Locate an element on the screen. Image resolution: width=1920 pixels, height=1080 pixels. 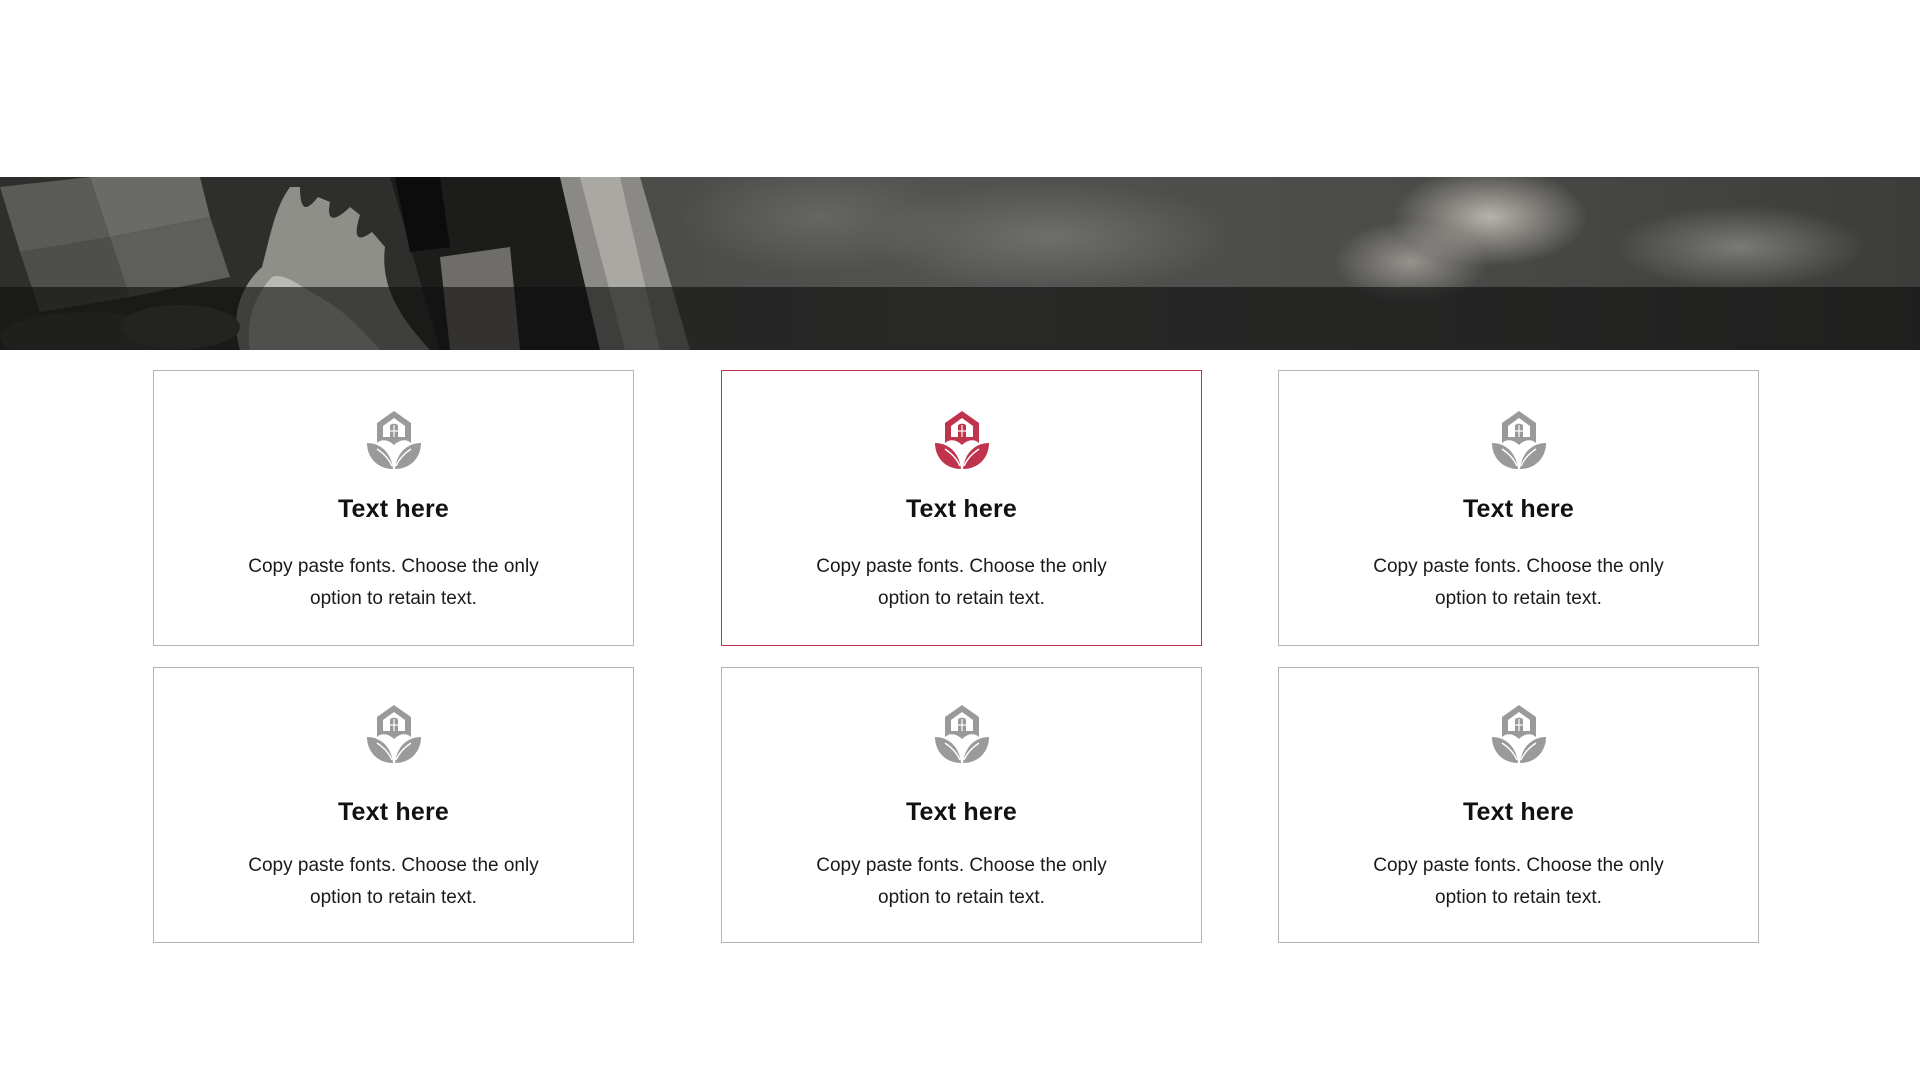
banner-shade is located at coordinates (960, 318).